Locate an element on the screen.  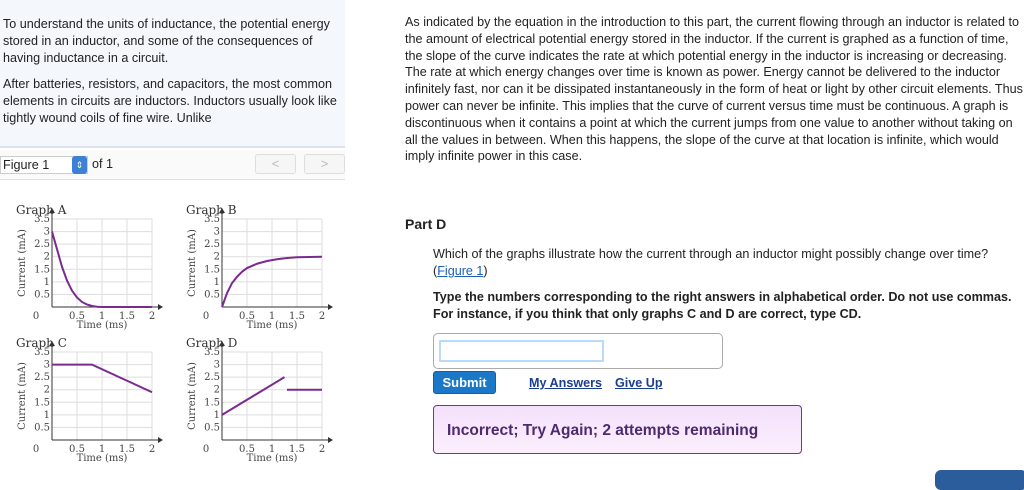
figure-select-value: Figure 1 is located at coordinates (26, 165).